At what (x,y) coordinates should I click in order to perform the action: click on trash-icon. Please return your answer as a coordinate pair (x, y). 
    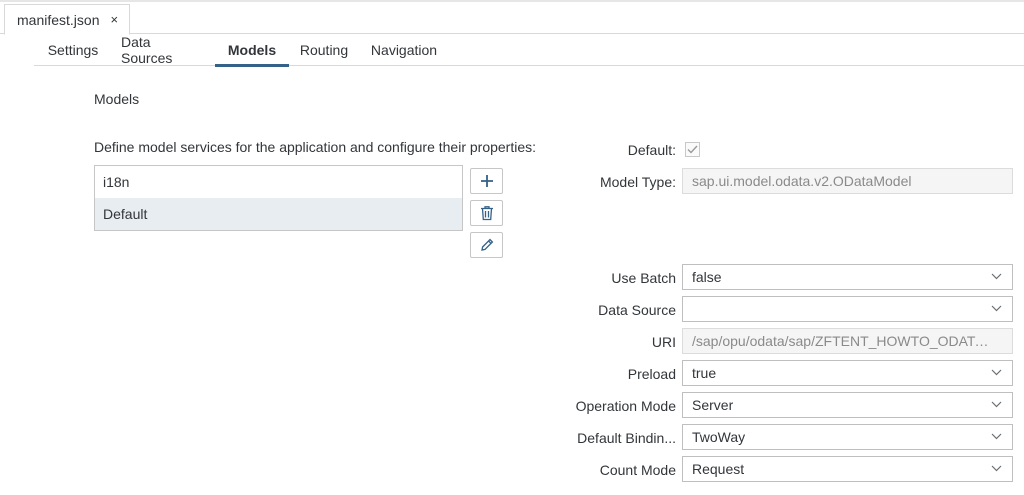
    Looking at the image, I should click on (486, 213).